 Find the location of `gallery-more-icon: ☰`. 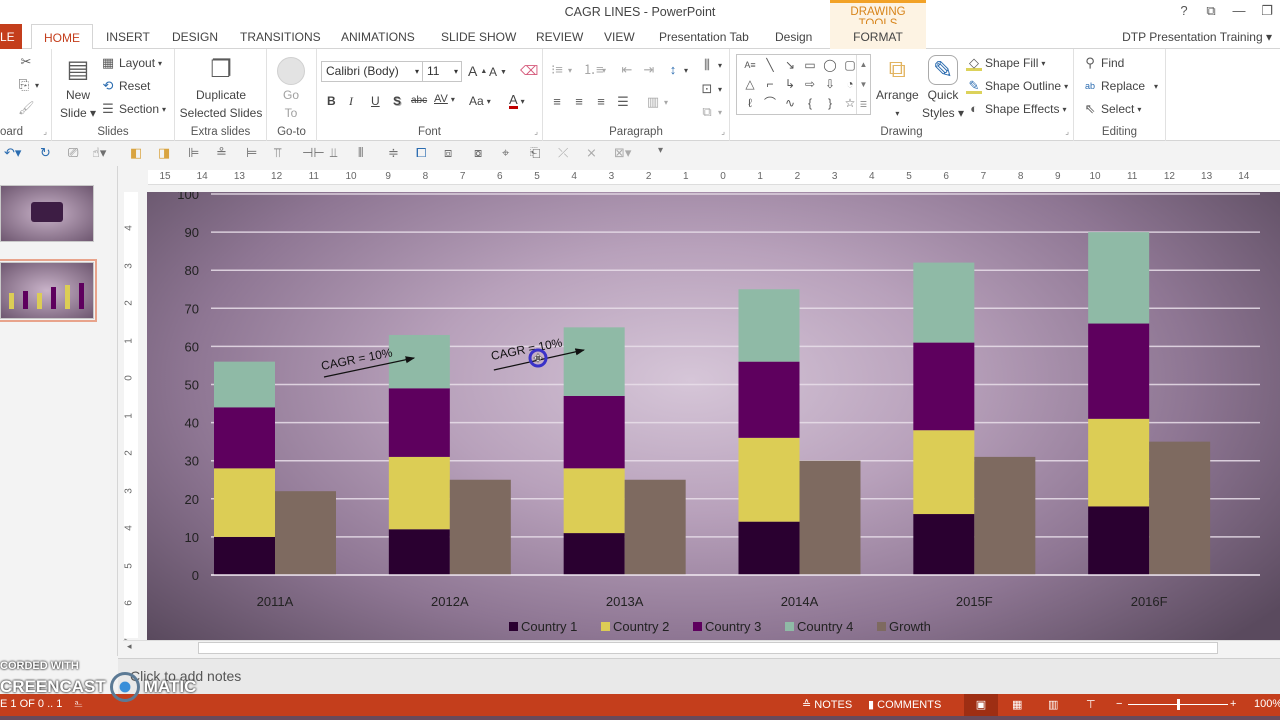

gallery-more-icon: ☰ is located at coordinates (863, 104).